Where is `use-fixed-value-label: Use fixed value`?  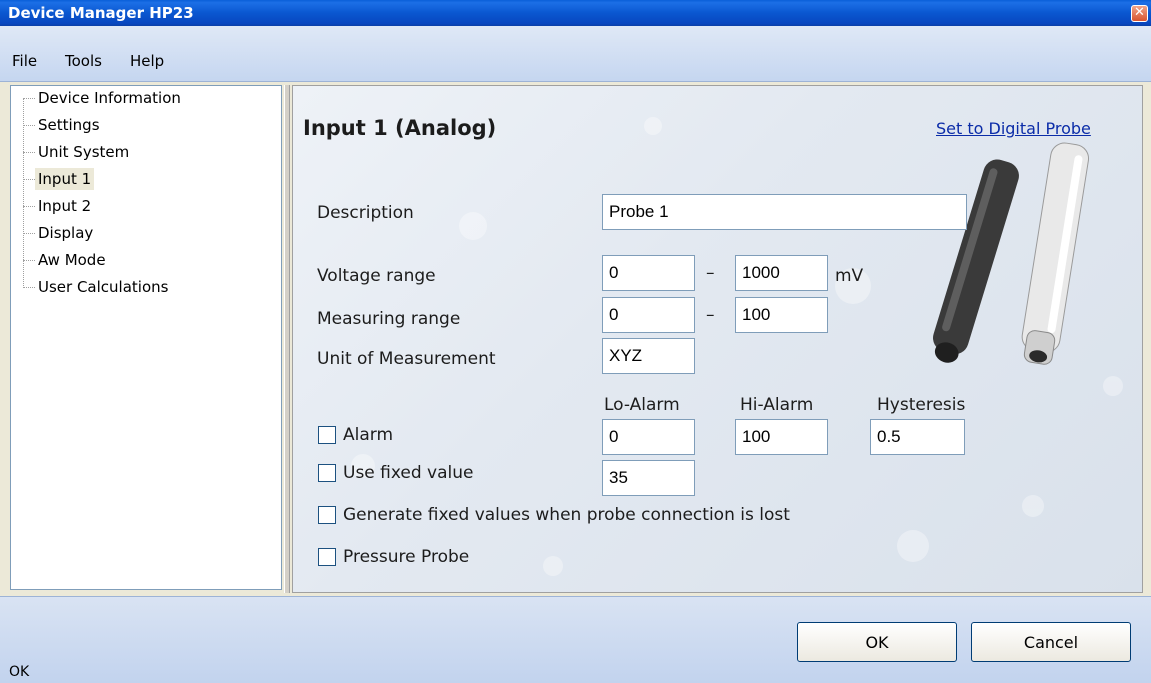 use-fixed-value-label: Use fixed value is located at coordinates (408, 473).